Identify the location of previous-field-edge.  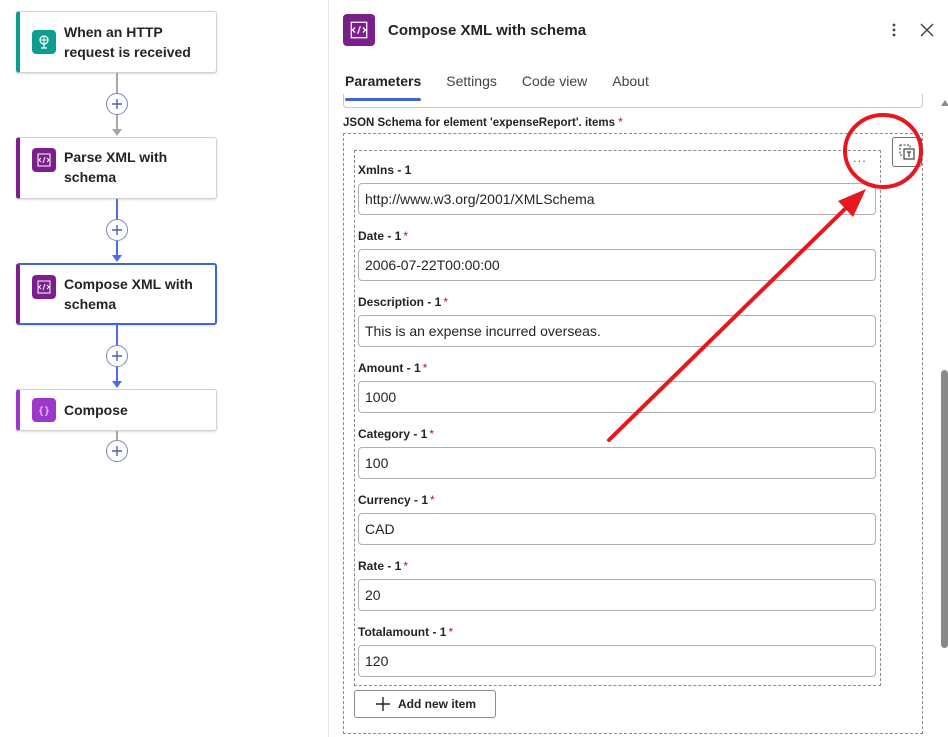
(633, 101).